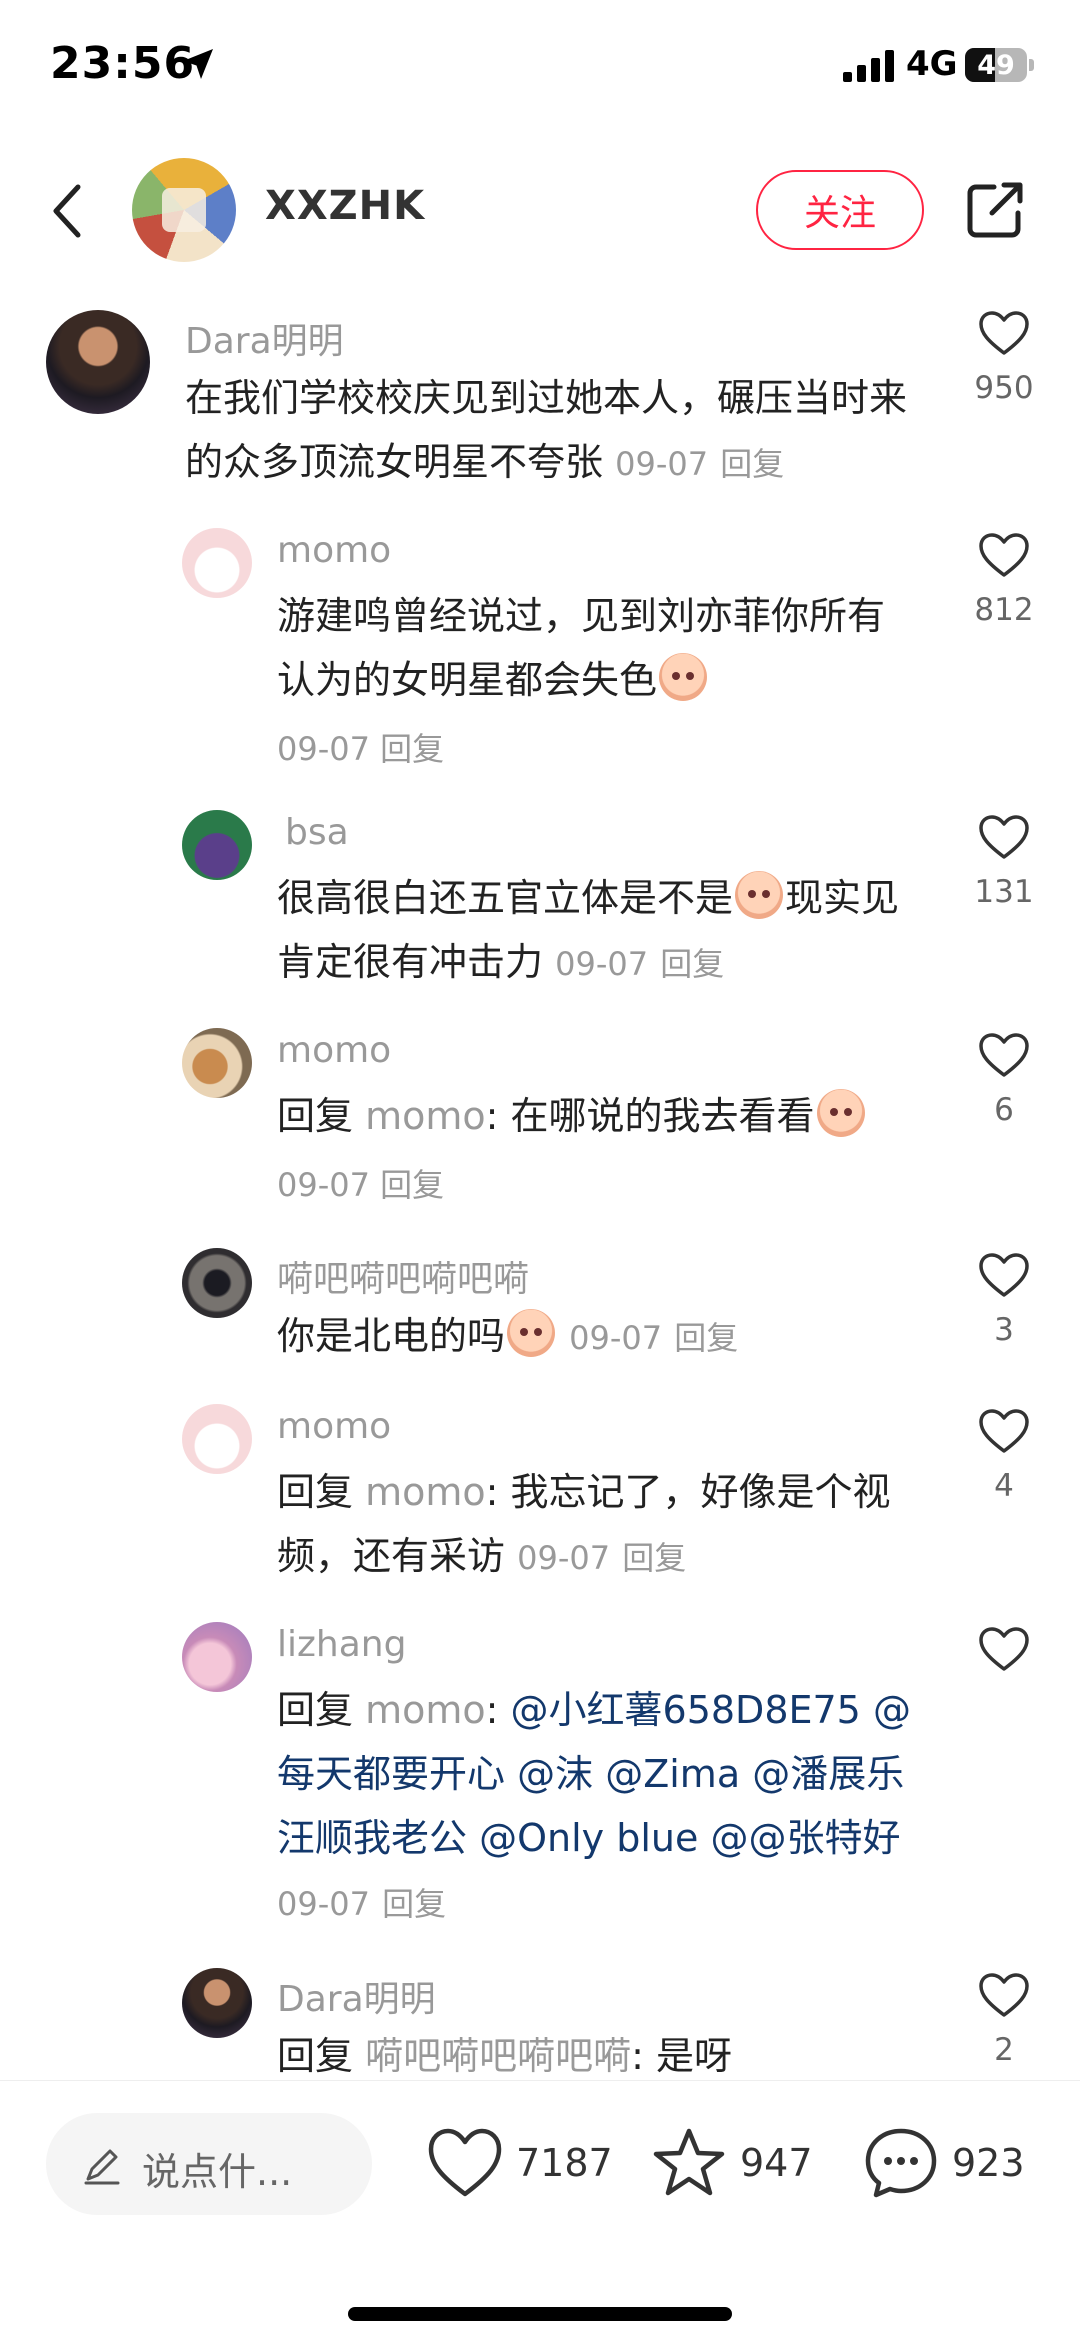 Image resolution: width=1080 pixels, height=2339 pixels. Describe the element at coordinates (996, 65) in the screenshot. I see `battery-level: 49` at that location.